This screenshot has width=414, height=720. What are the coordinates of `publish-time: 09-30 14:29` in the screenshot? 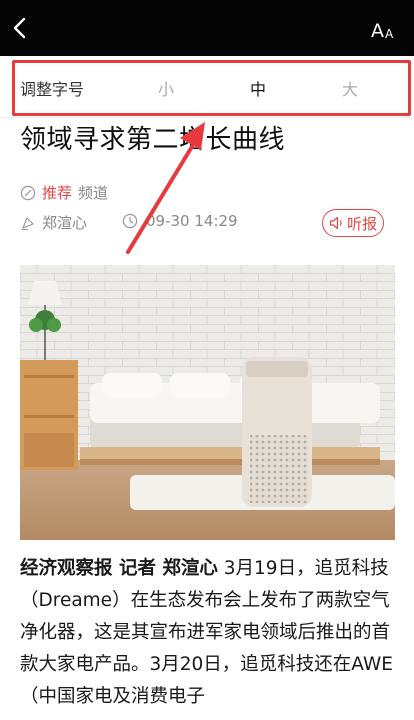 It's located at (192, 221).